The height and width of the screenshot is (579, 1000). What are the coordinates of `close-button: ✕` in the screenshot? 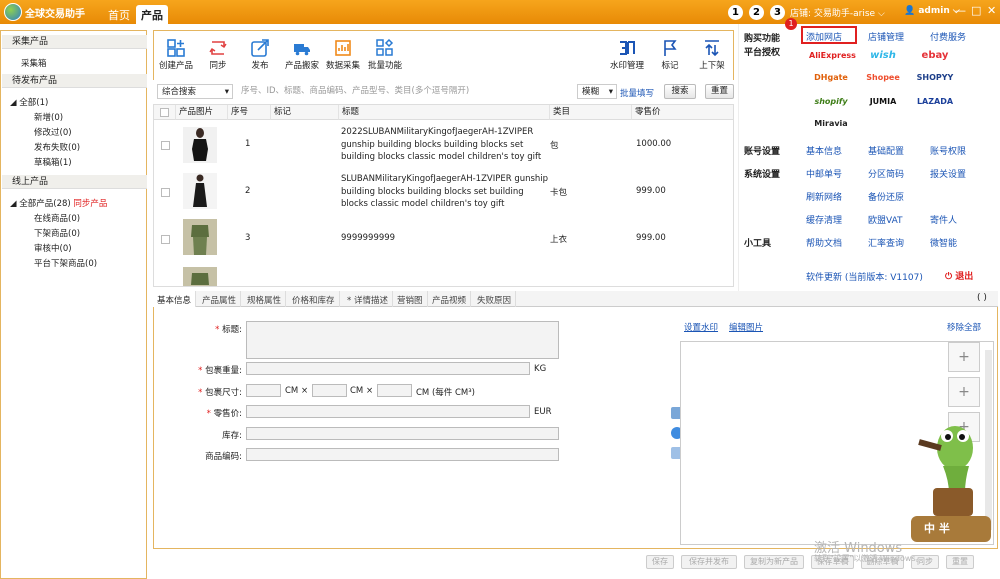 It's located at (991, 10).